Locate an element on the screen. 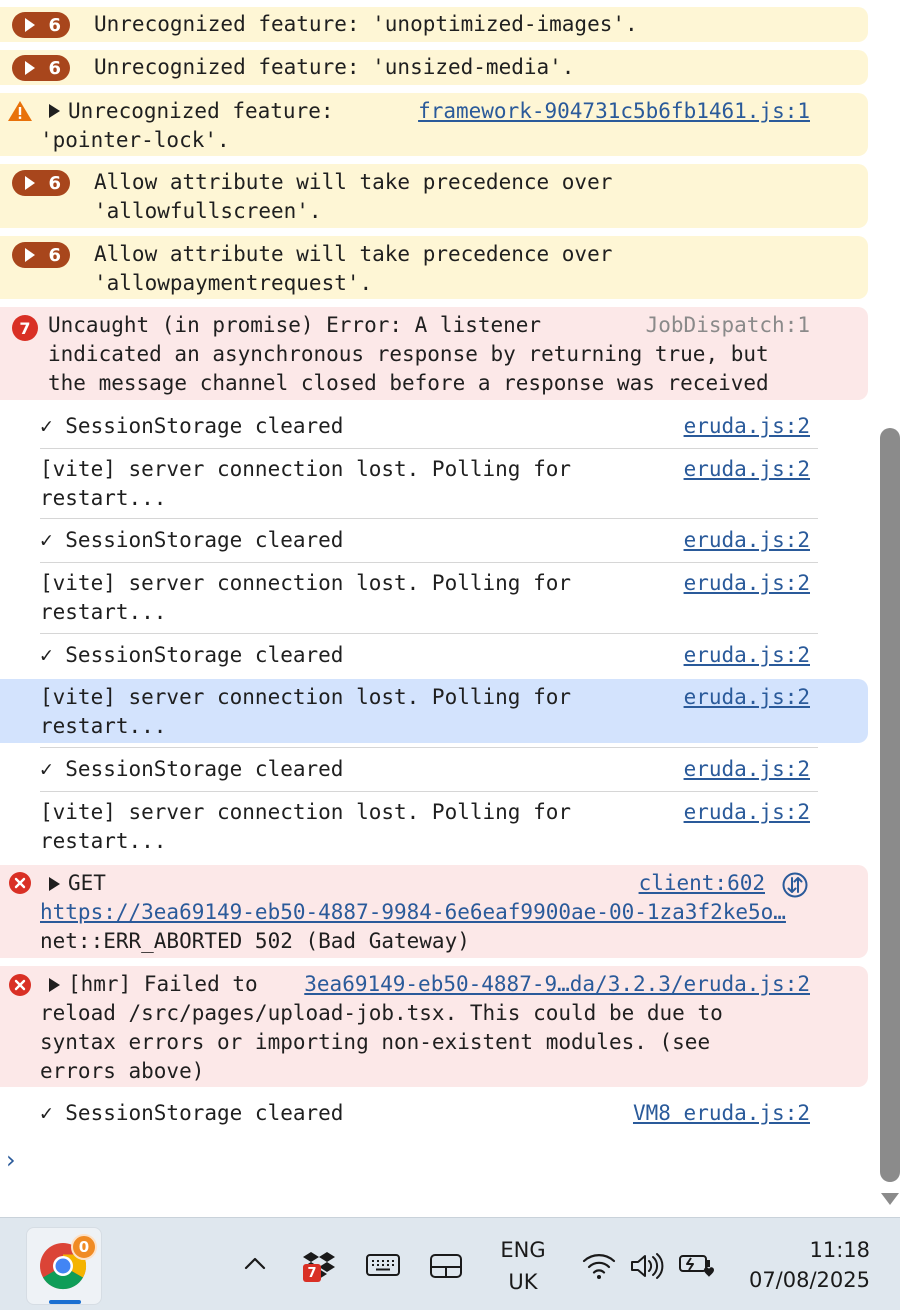 The height and width of the screenshot is (1310, 900). active-indicator is located at coordinates (65, 1302).